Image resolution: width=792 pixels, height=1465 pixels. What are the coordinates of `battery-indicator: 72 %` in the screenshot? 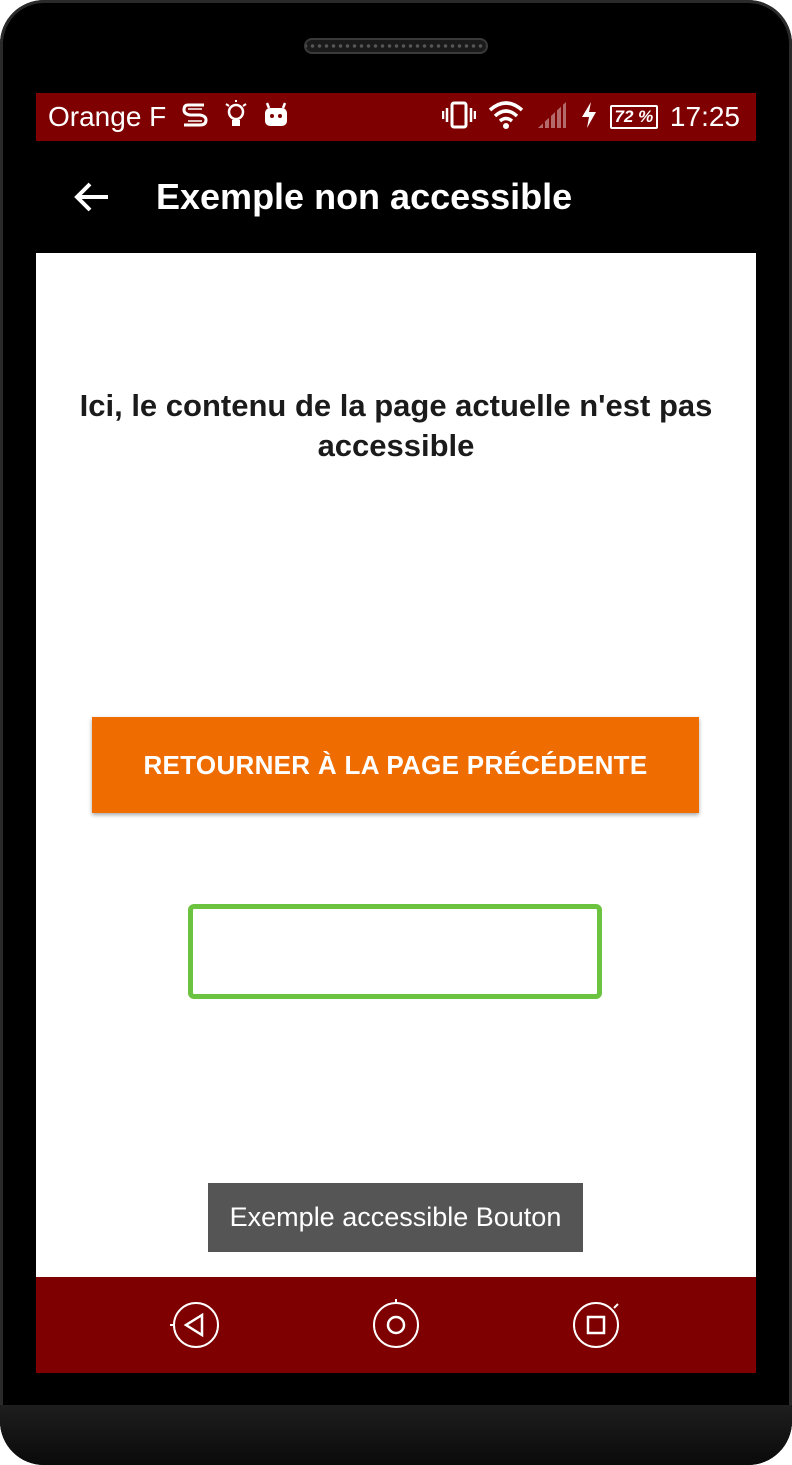 It's located at (633, 117).